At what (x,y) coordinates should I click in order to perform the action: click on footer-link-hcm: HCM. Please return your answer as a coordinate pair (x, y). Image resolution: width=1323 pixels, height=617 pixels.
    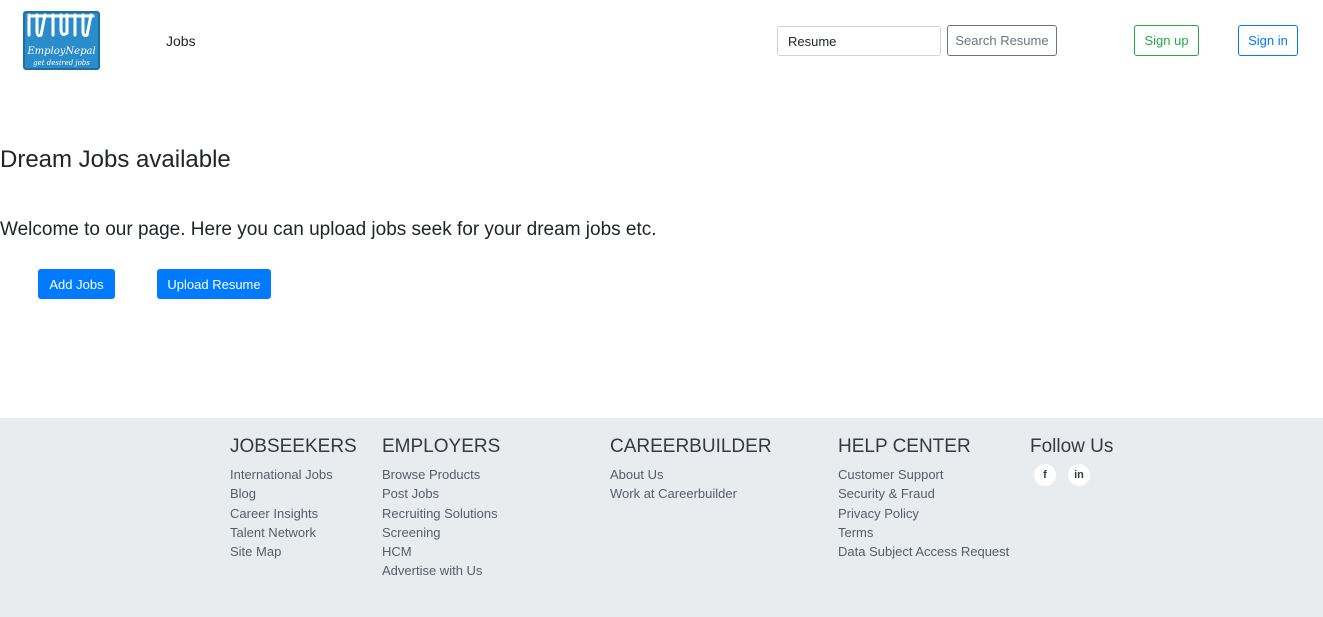
    Looking at the image, I should click on (441, 551).